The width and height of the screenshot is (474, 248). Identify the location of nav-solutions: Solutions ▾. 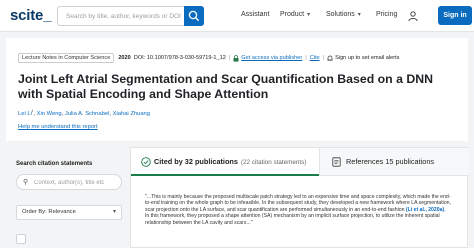
(343, 14).